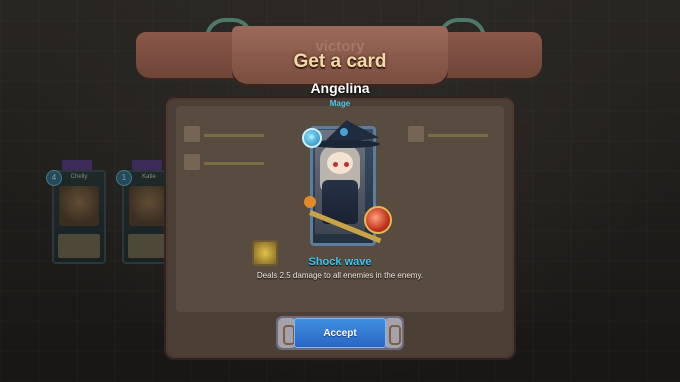  I want to click on hat-ornament, so click(344, 132).